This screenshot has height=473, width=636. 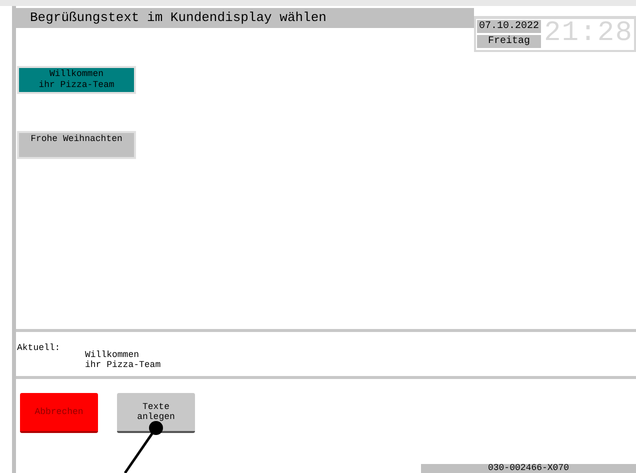 I want to click on greeting-text-button: Frohe Weihnachten, so click(x=76, y=145).